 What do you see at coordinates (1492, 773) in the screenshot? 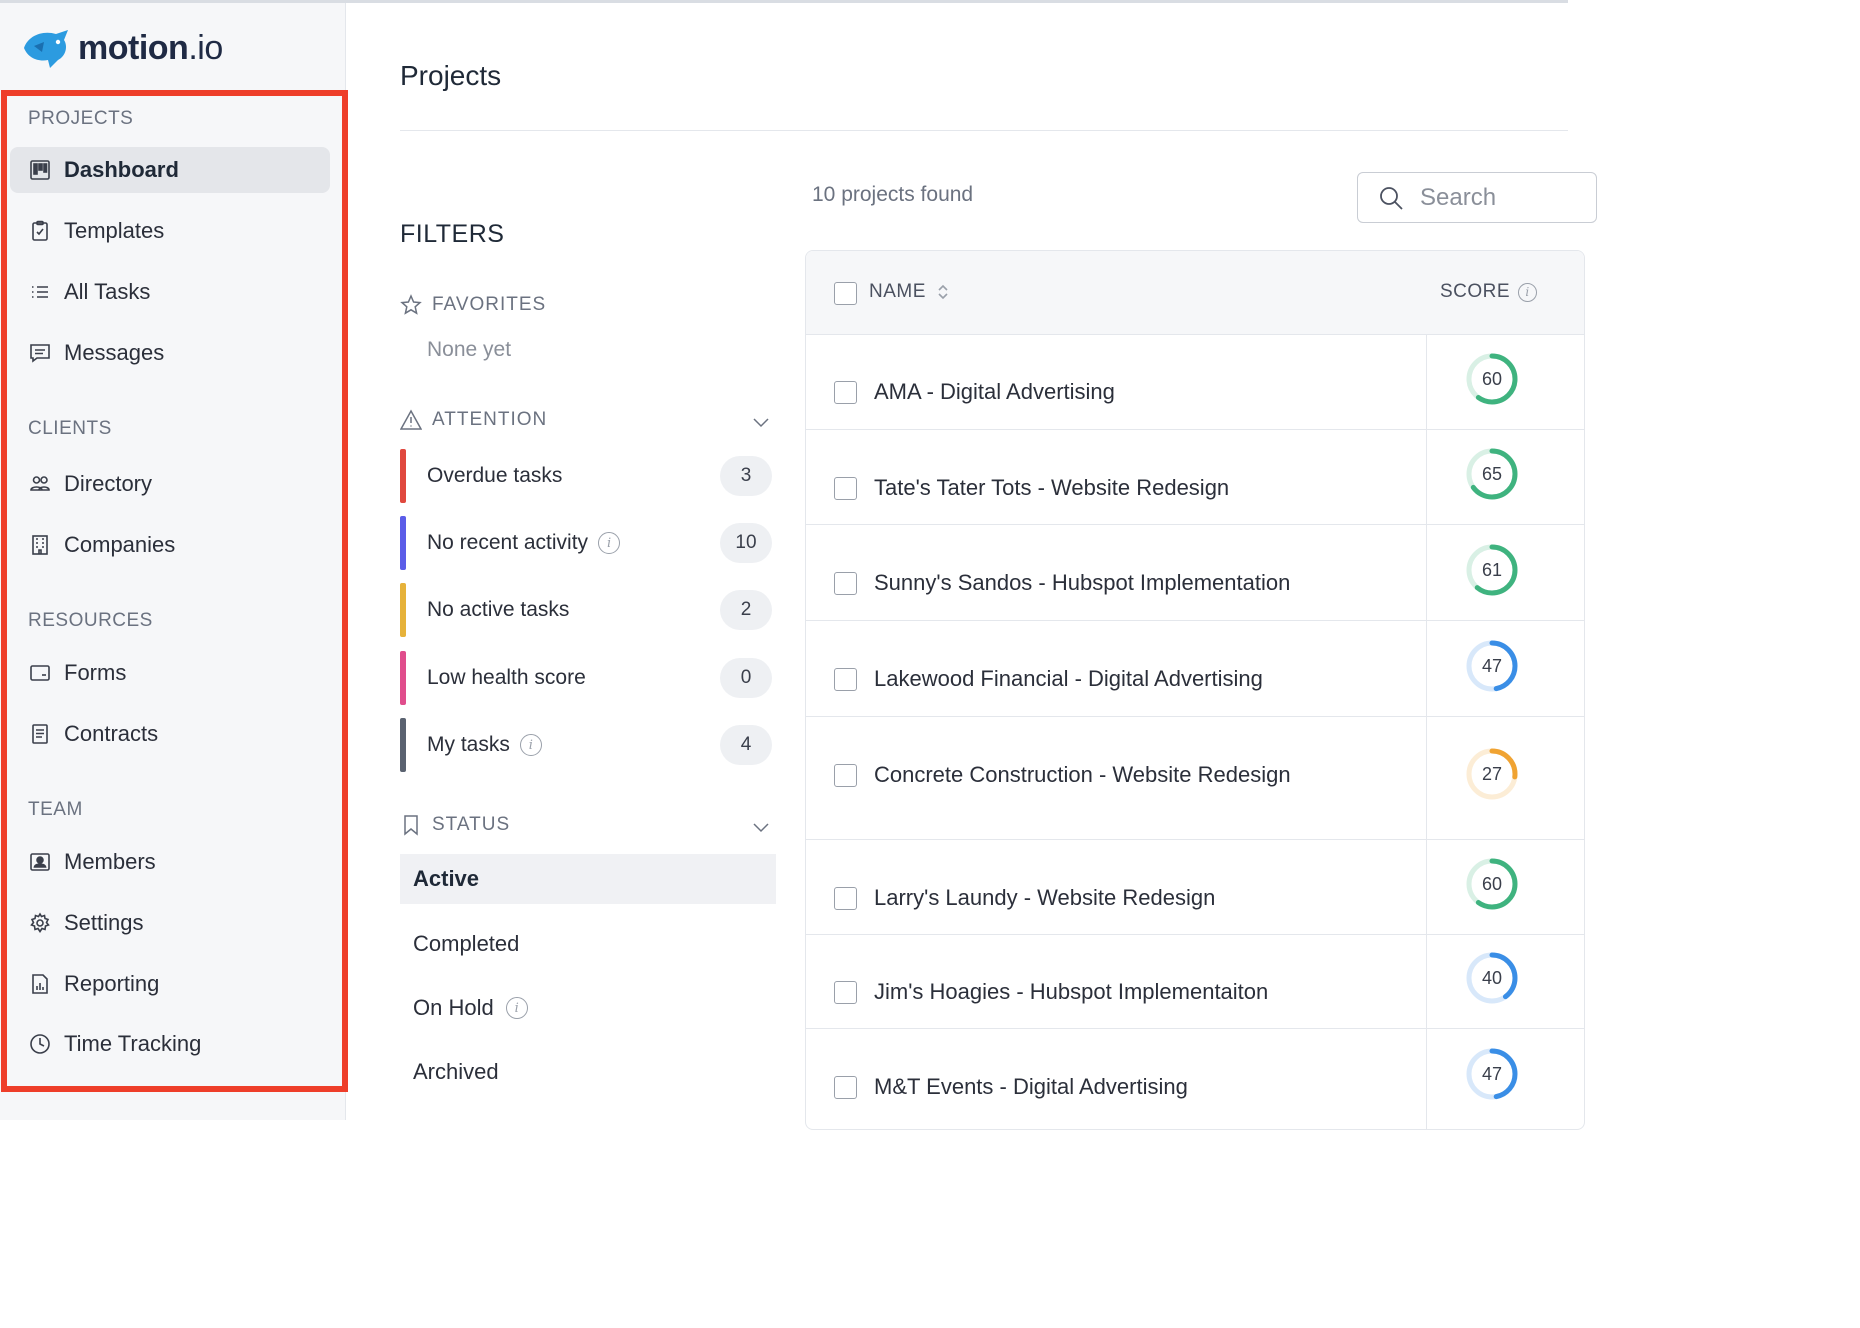
I see `score-value: 27` at bounding box center [1492, 773].